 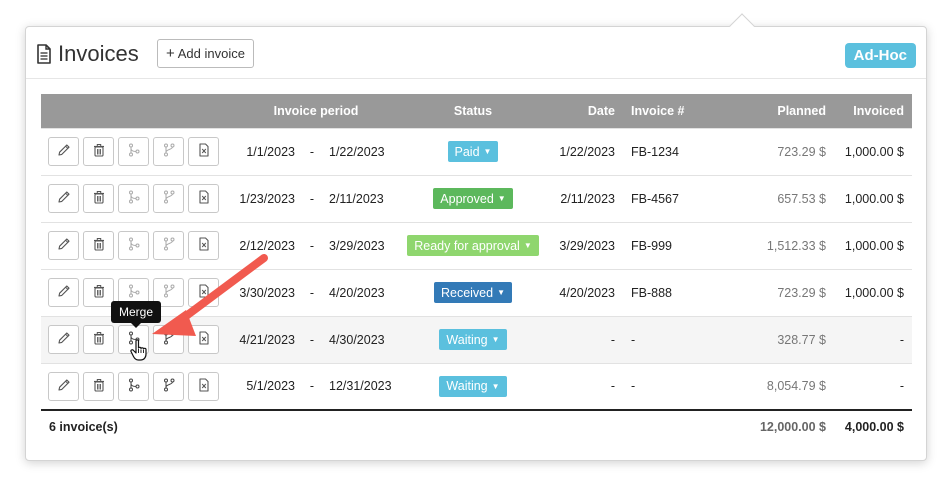 I want to click on status-cell: Ready for approval ▼, so click(x=473, y=245).